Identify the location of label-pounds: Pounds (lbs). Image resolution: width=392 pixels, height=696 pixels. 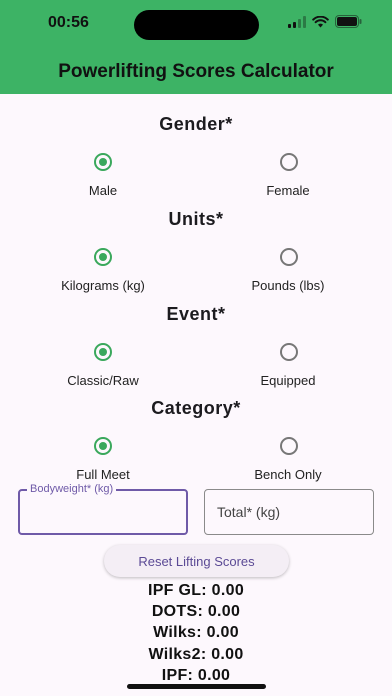
(288, 285).